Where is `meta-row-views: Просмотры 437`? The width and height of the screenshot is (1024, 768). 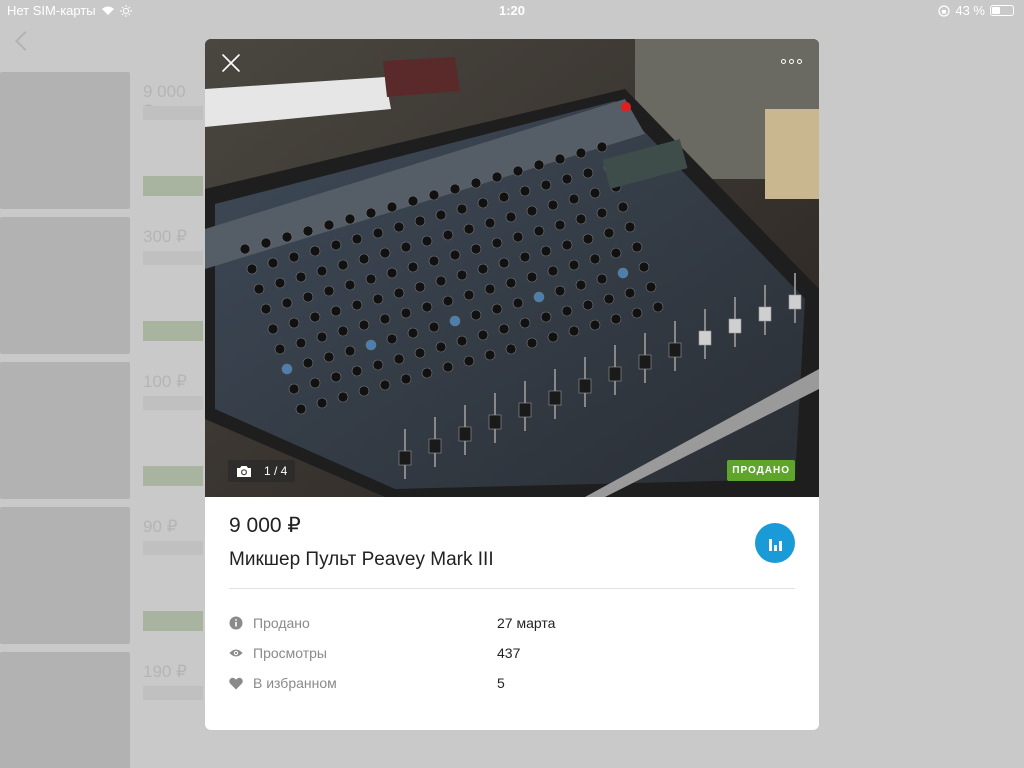
meta-row-views: Просмотры 437 is located at coordinates (512, 653).